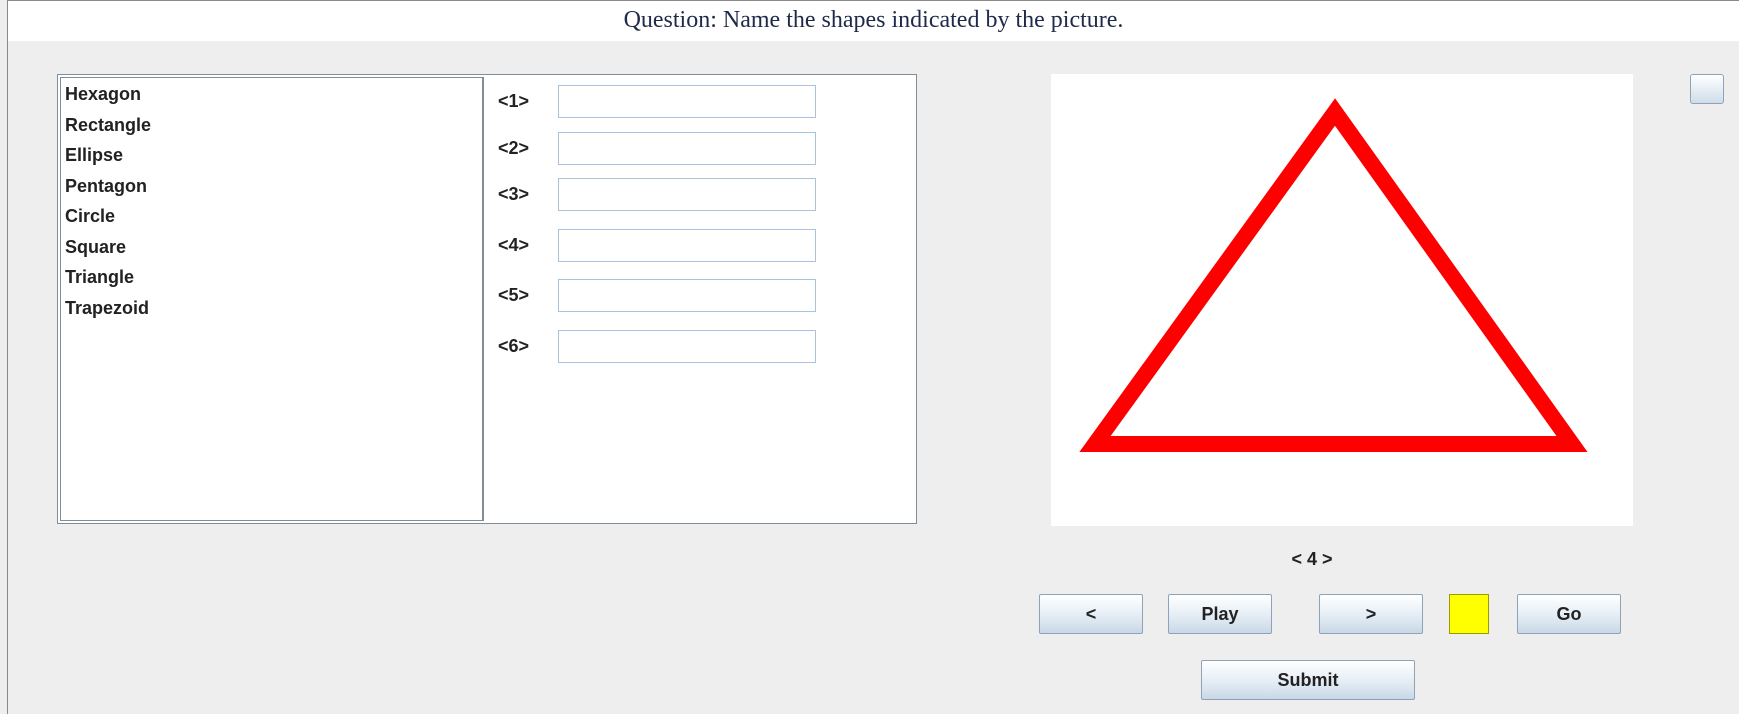 The width and height of the screenshot is (1739, 714). What do you see at coordinates (1220, 614) in the screenshot?
I see `play-button: Play` at bounding box center [1220, 614].